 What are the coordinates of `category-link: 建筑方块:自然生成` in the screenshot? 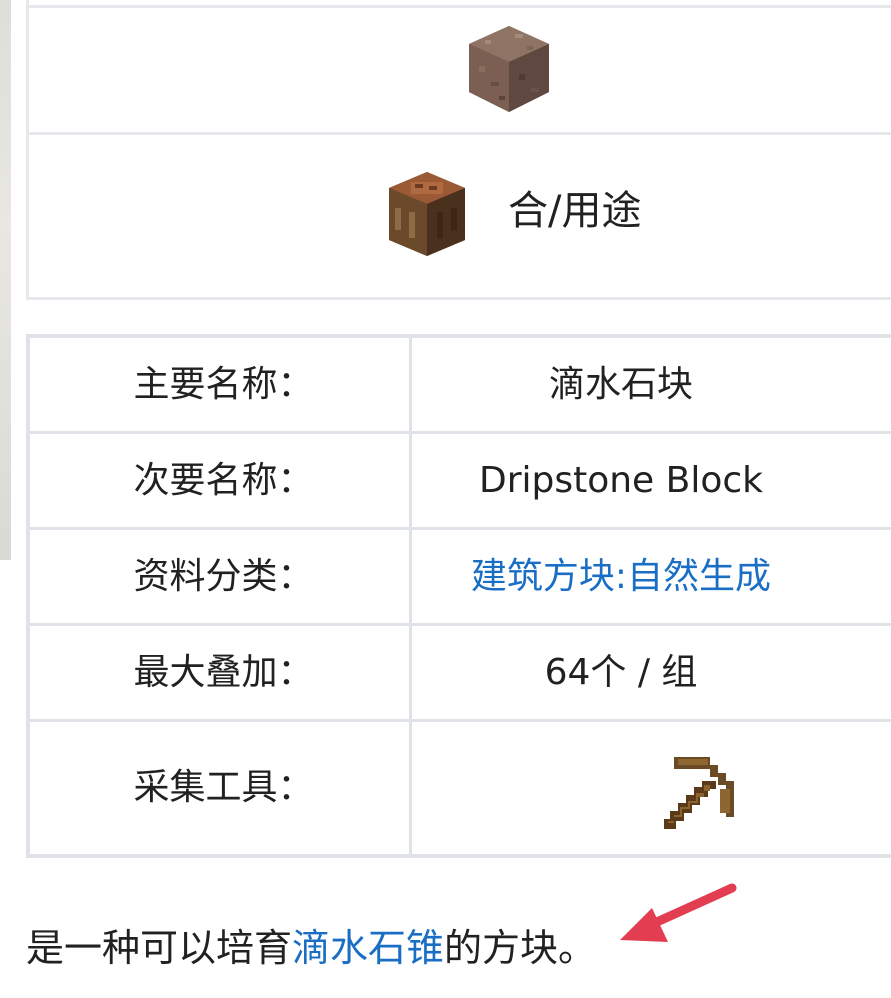 It's located at (651, 576).